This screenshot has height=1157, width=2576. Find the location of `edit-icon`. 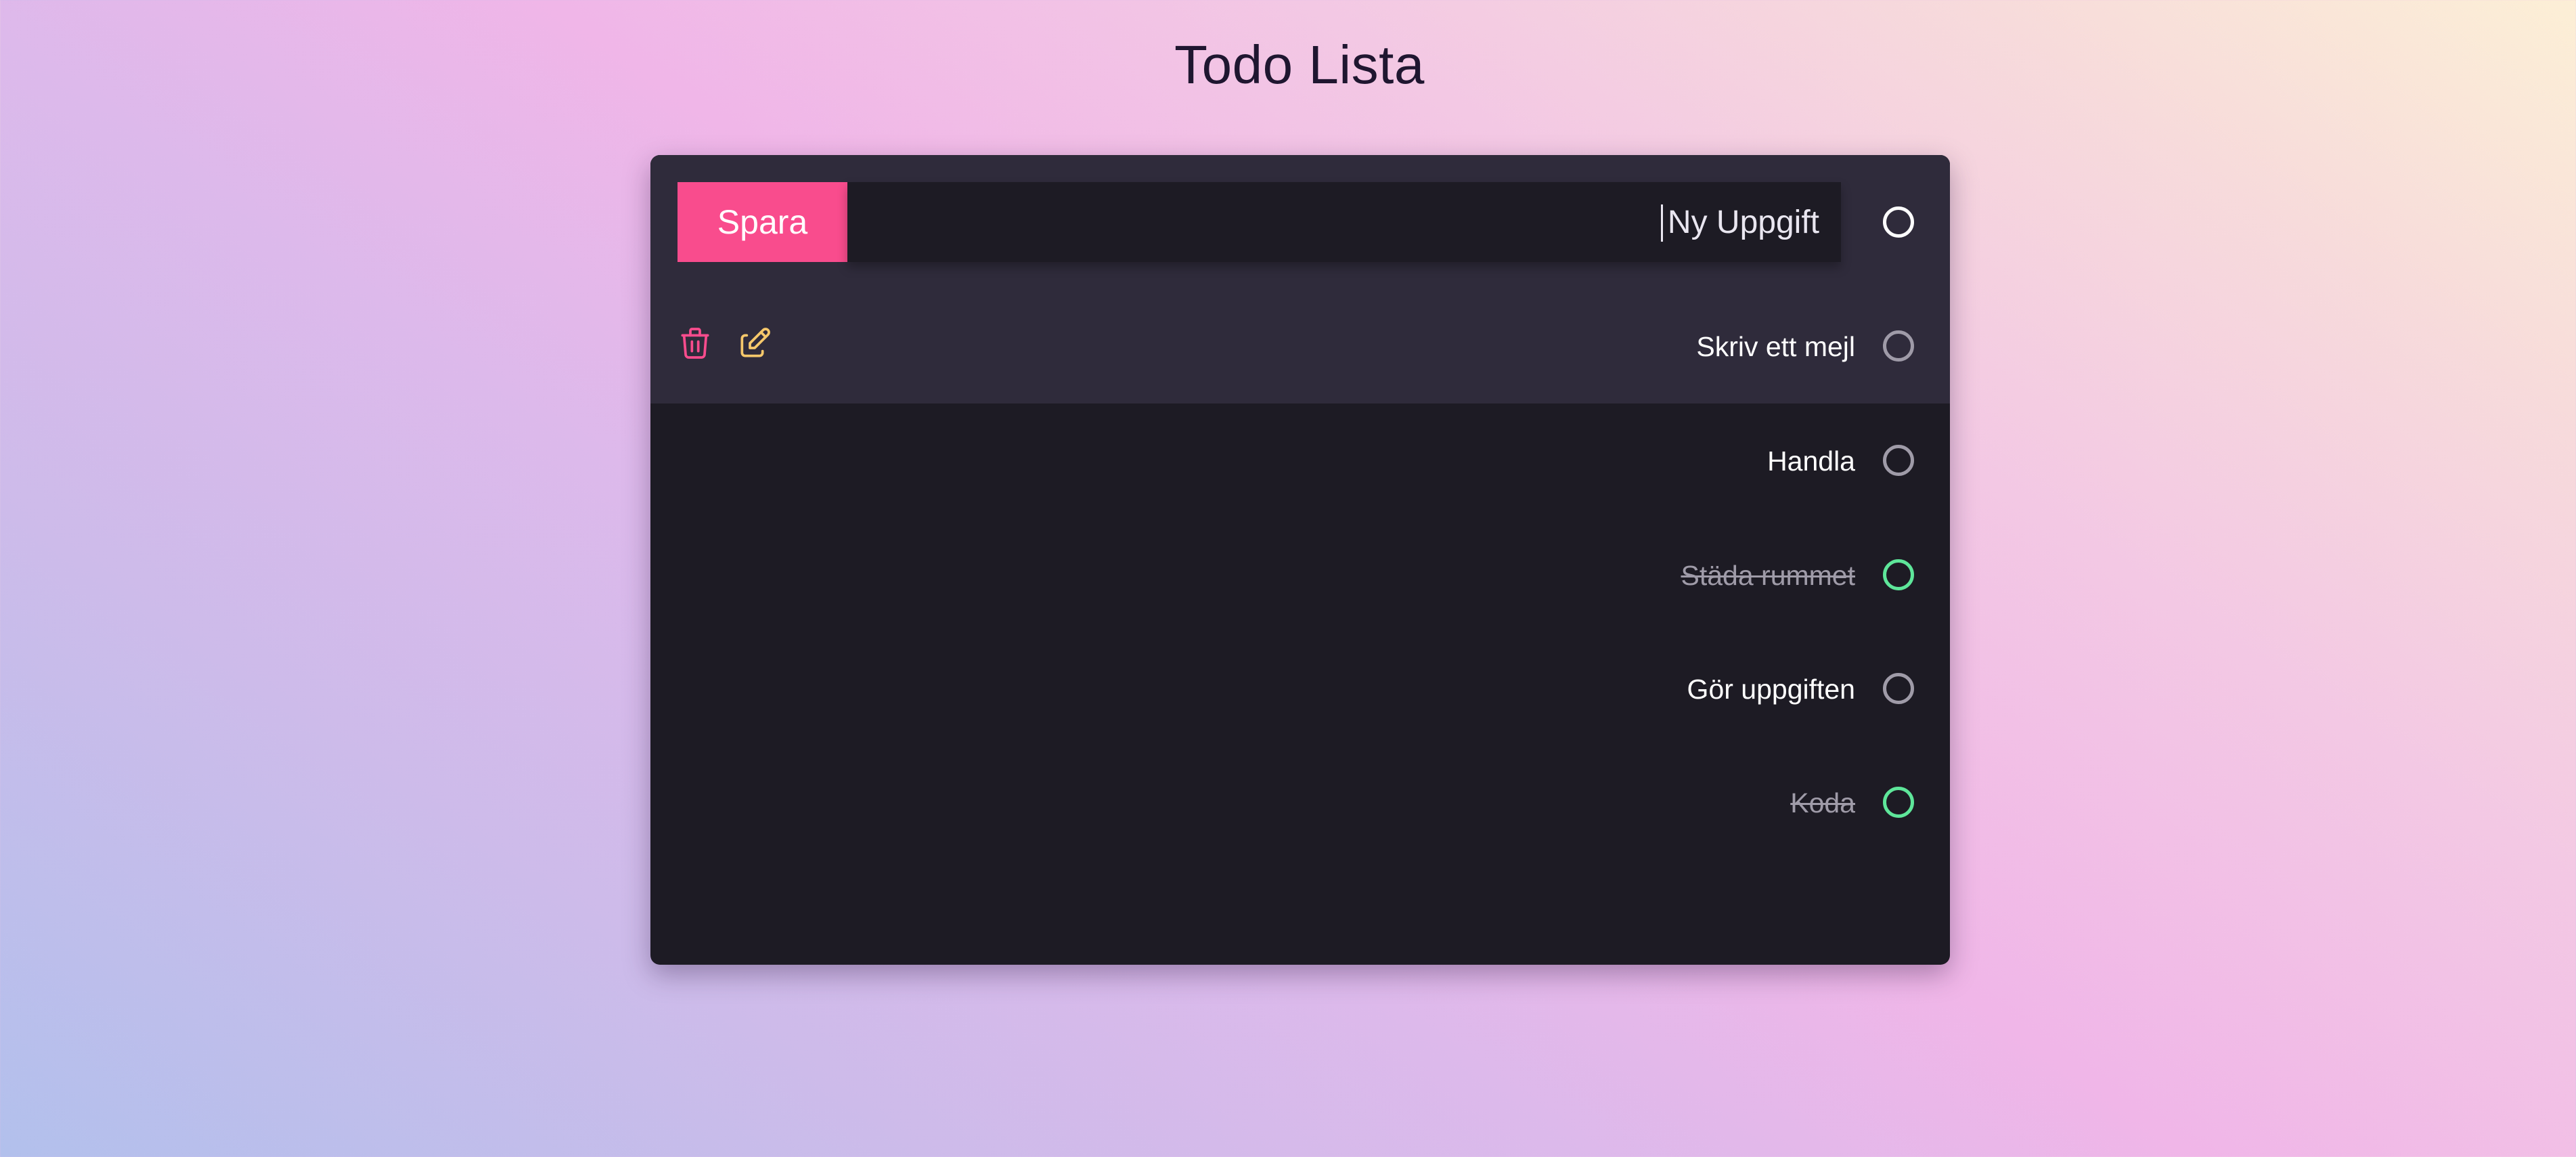

edit-icon is located at coordinates (755, 343).